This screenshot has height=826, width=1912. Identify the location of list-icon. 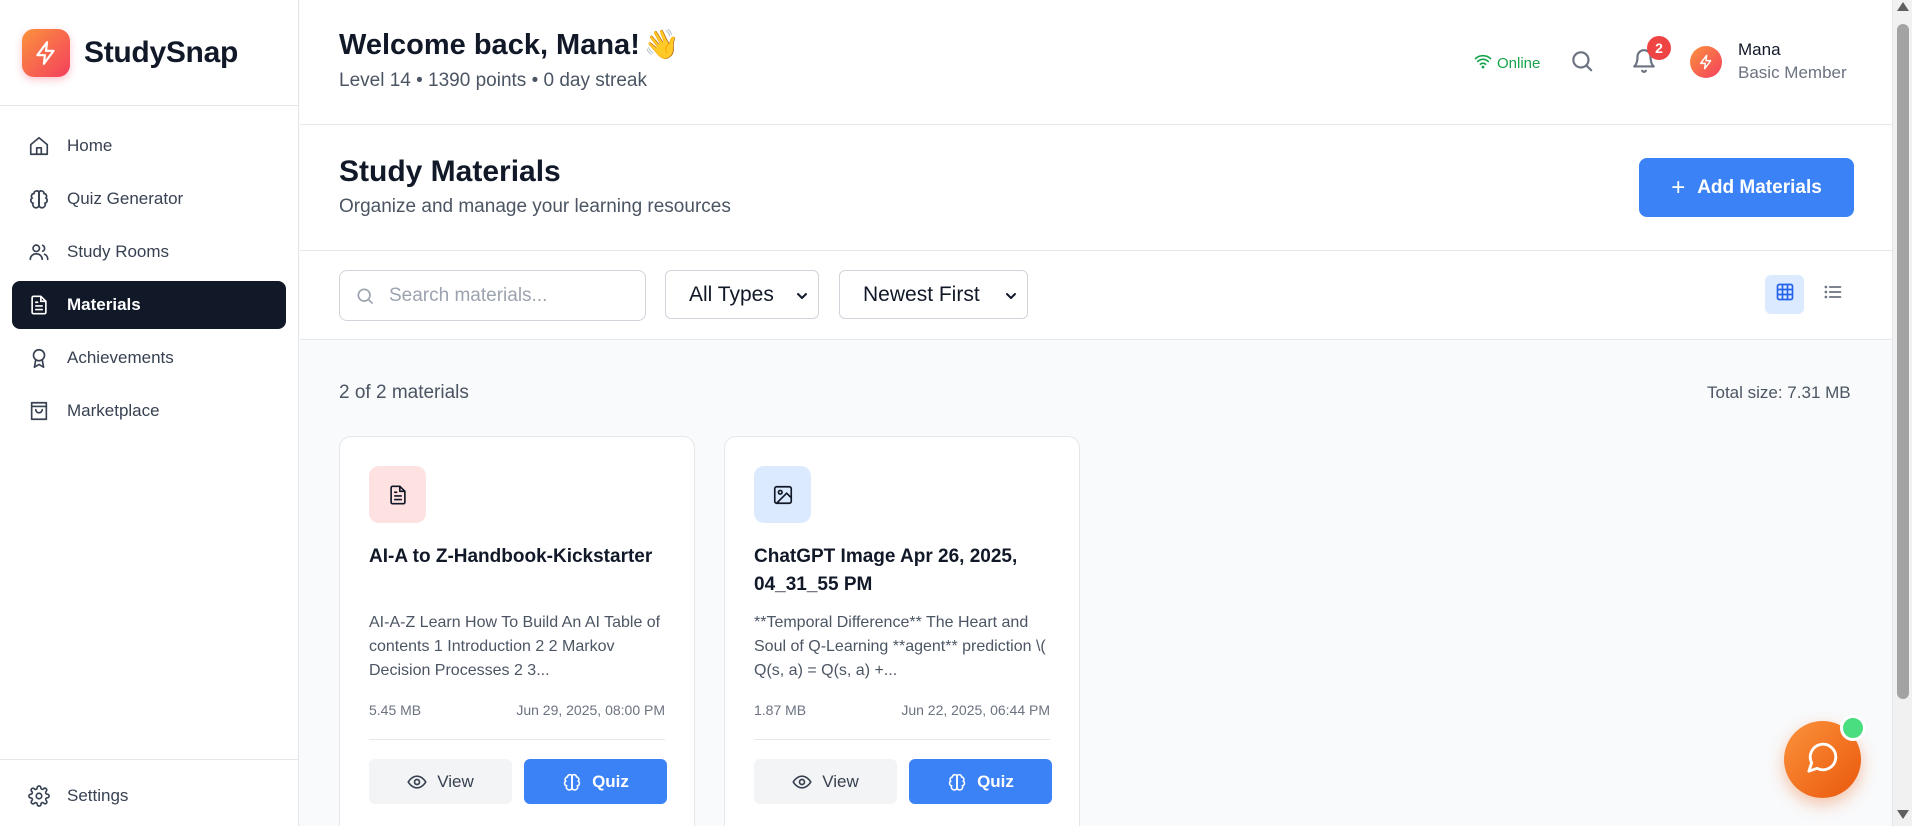
(1833, 294).